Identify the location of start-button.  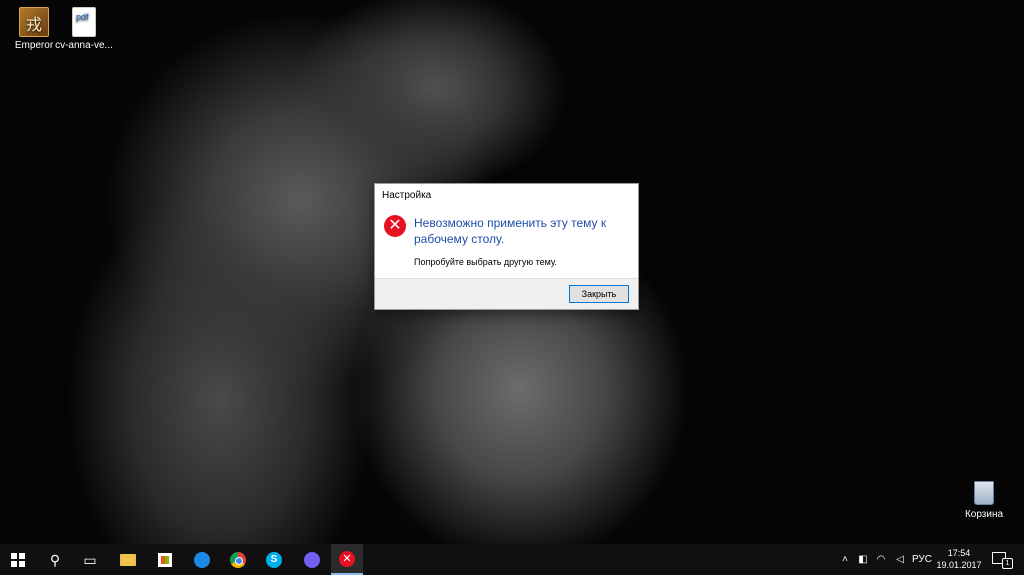
(18, 559).